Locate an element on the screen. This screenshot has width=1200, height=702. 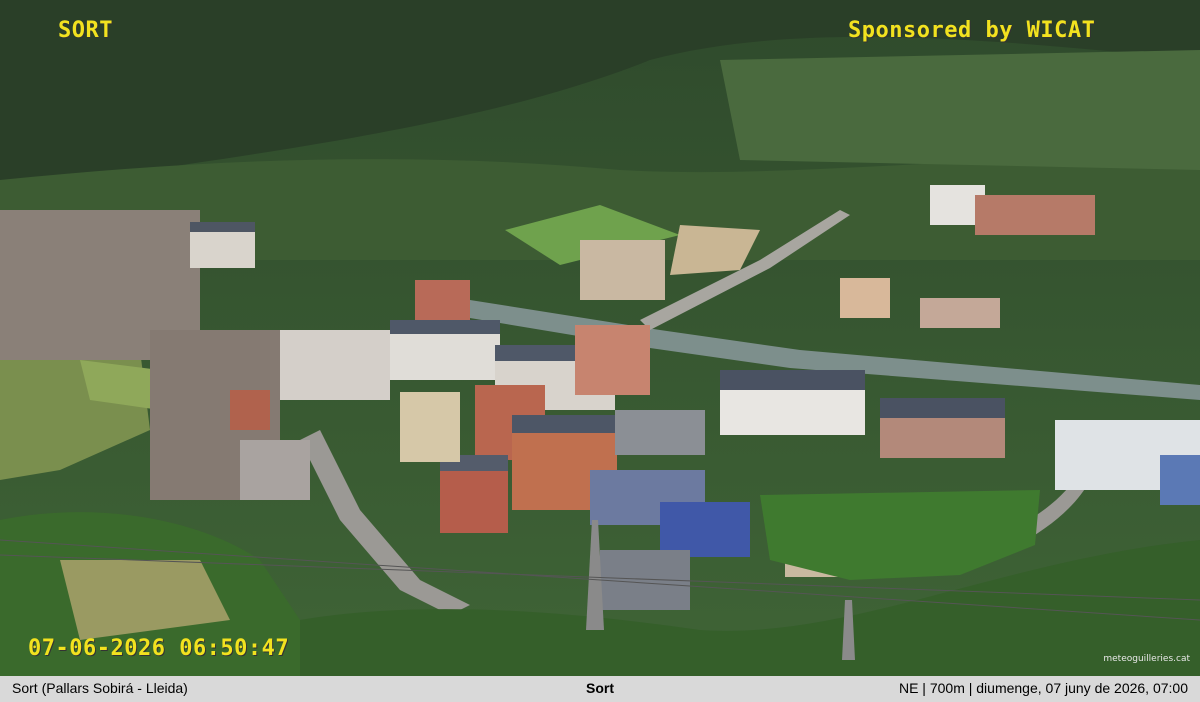
sponsor-label: Sponsored by WICAT is located at coordinates (972, 30).